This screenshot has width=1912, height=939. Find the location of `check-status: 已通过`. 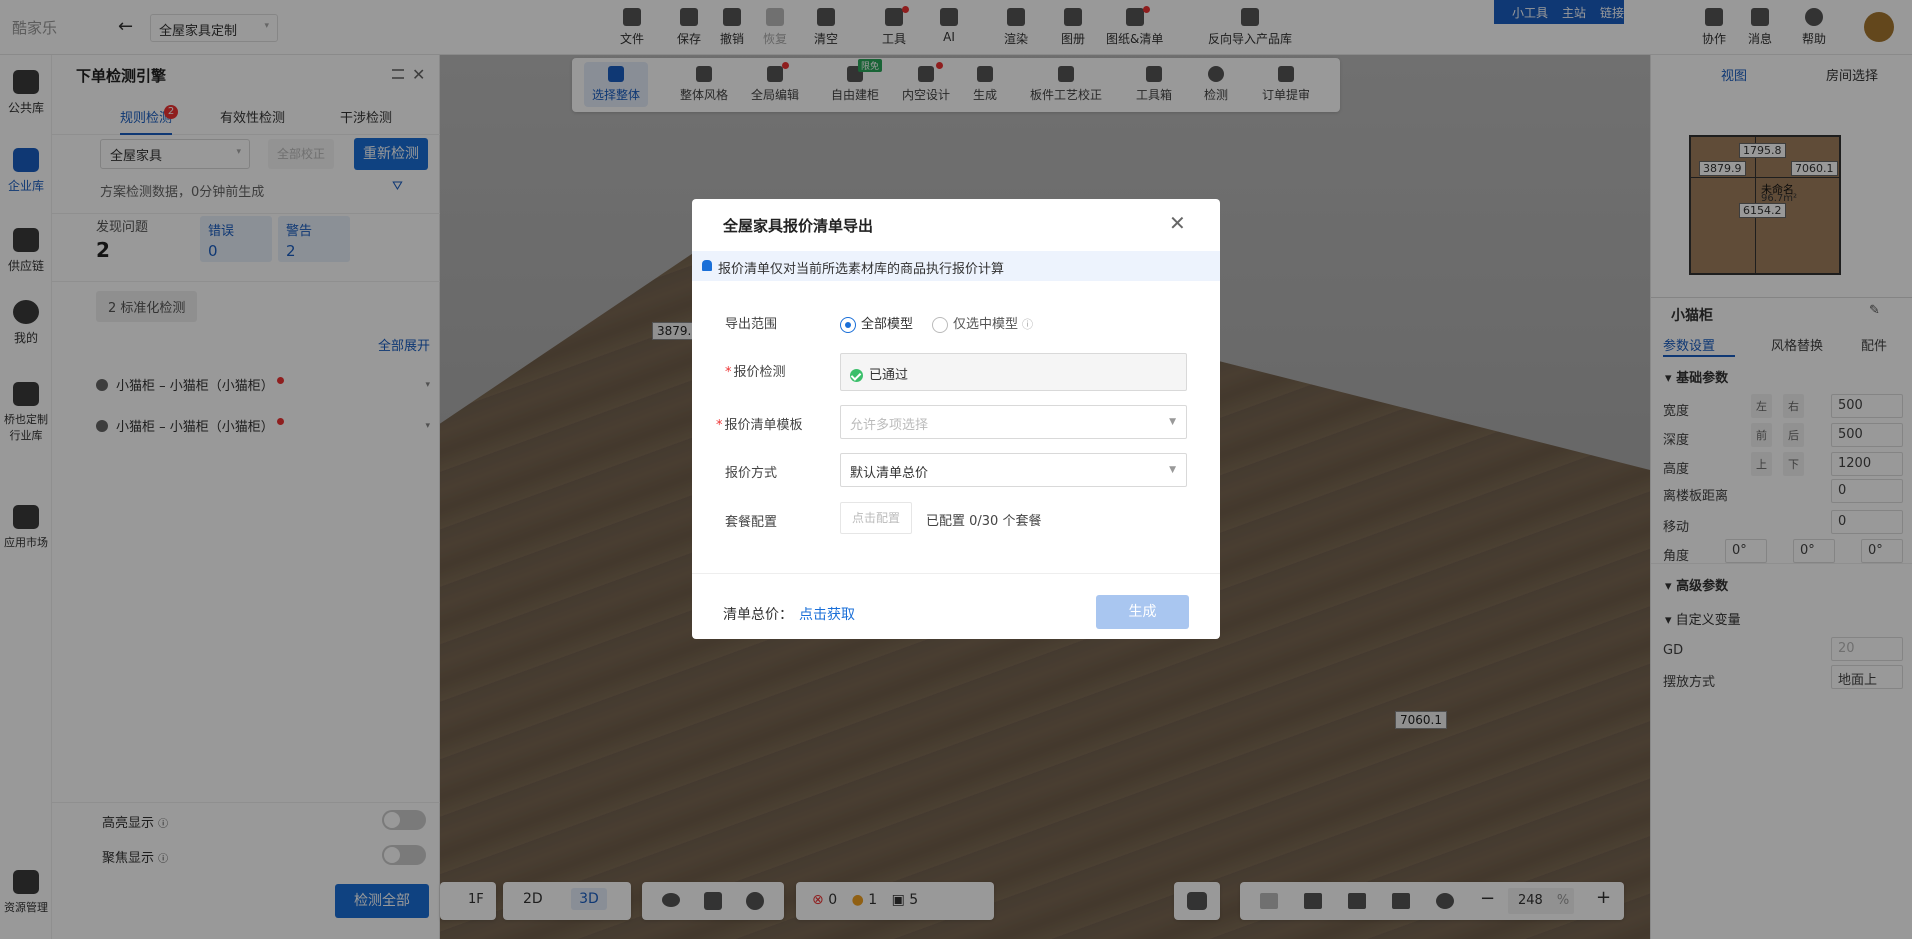

check-status: 已通过 is located at coordinates (889, 375).